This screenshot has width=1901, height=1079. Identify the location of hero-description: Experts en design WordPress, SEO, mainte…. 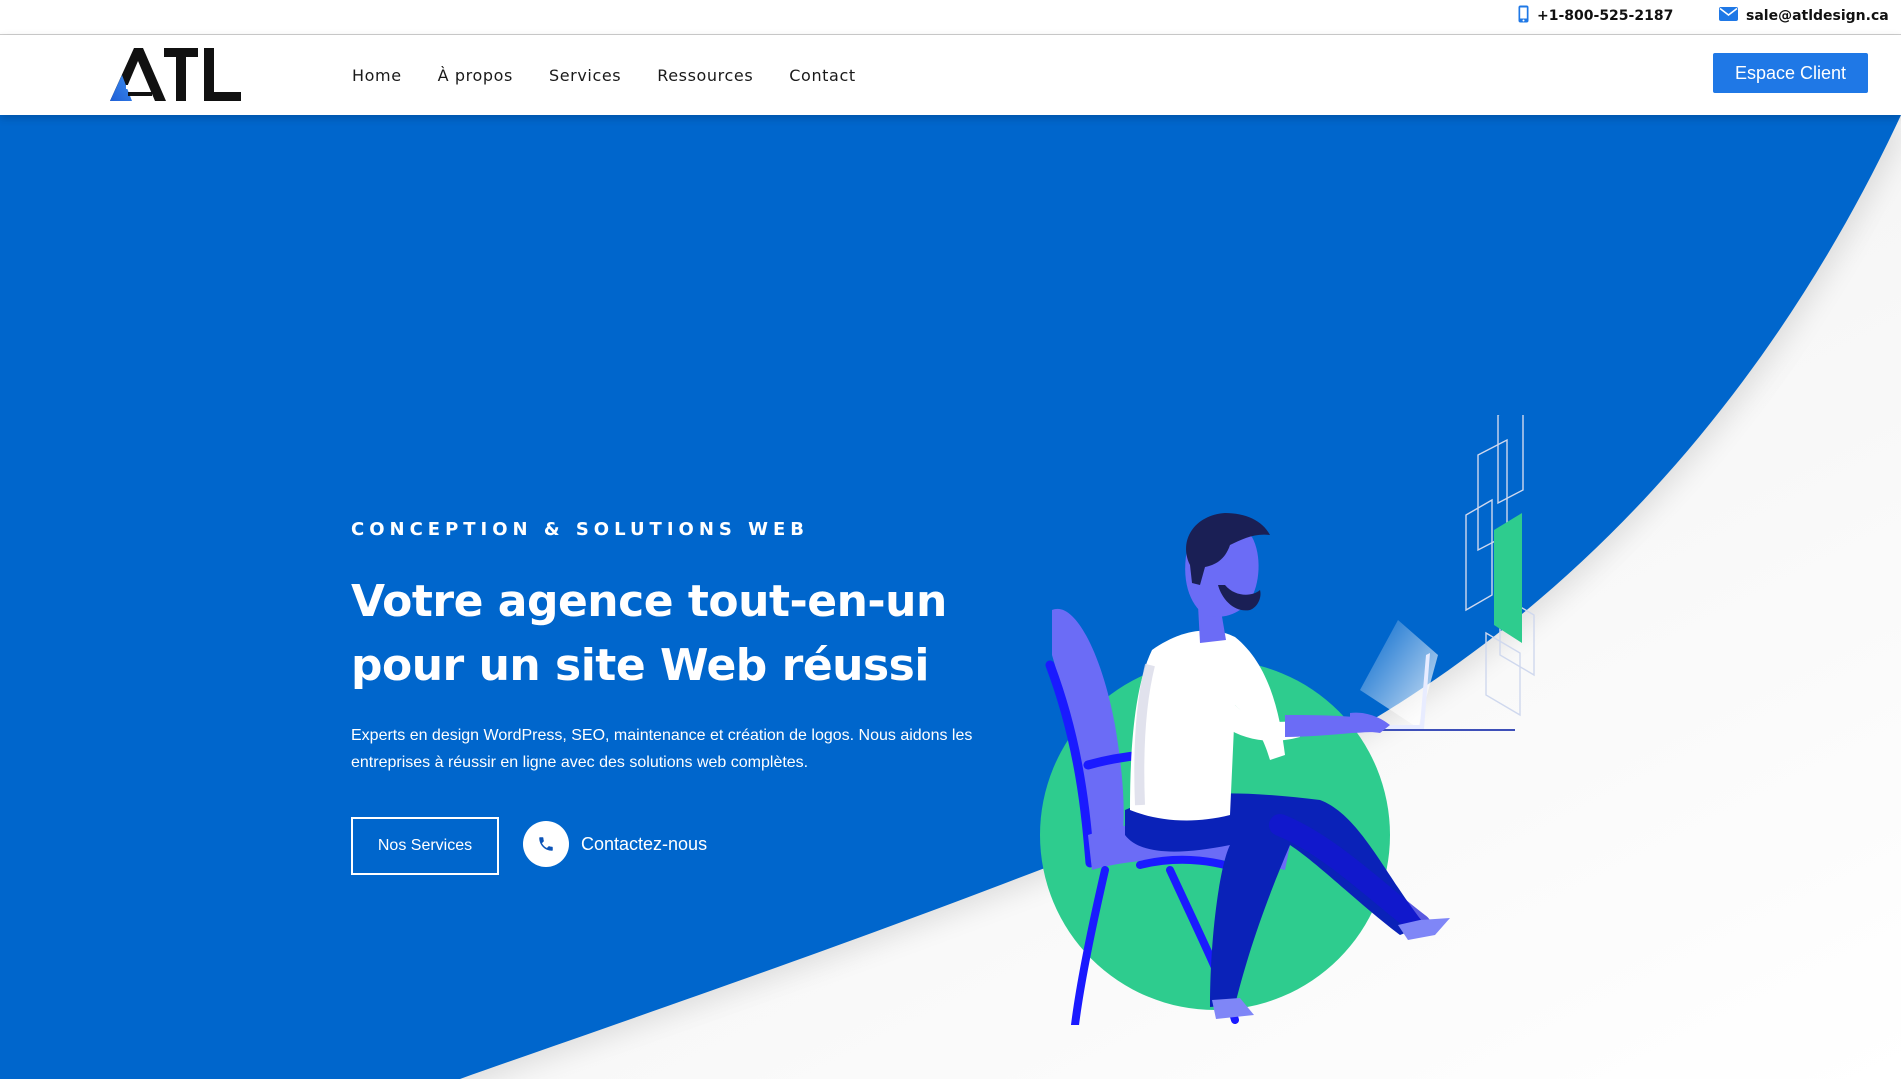
(662, 749).